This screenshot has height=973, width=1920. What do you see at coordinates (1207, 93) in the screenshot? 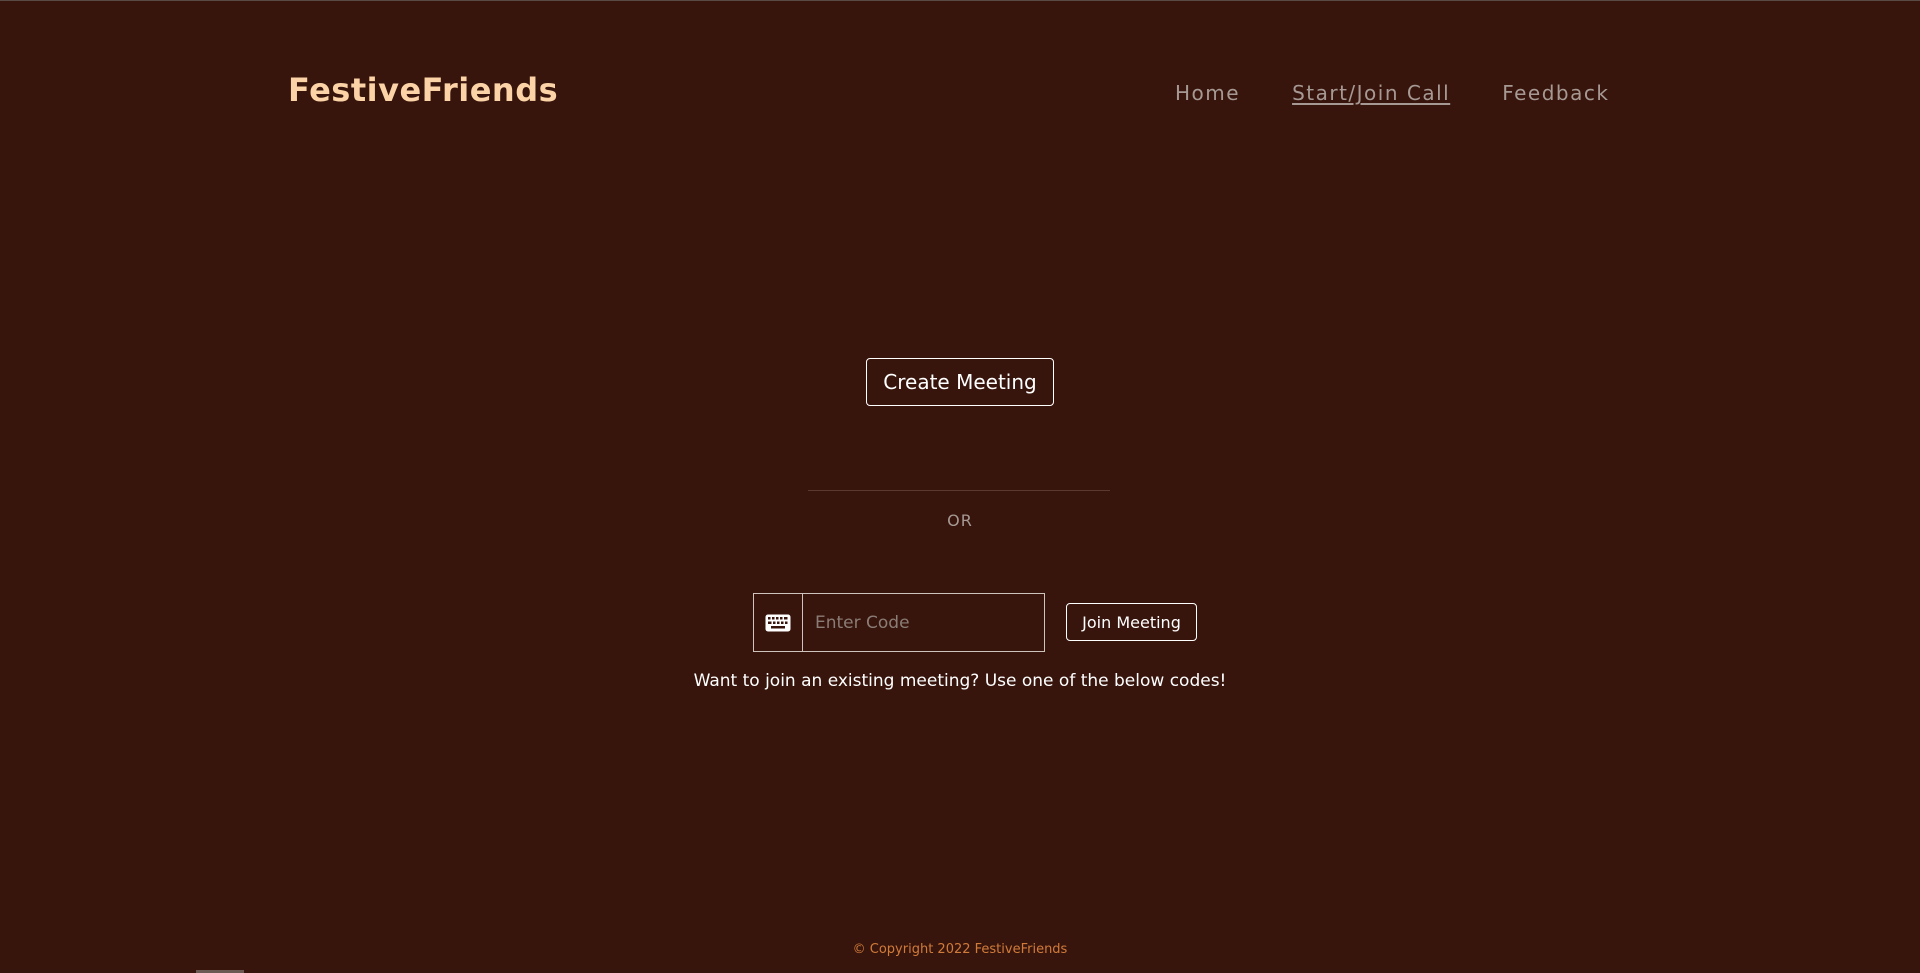
I see `nav-home-link: Home` at bounding box center [1207, 93].